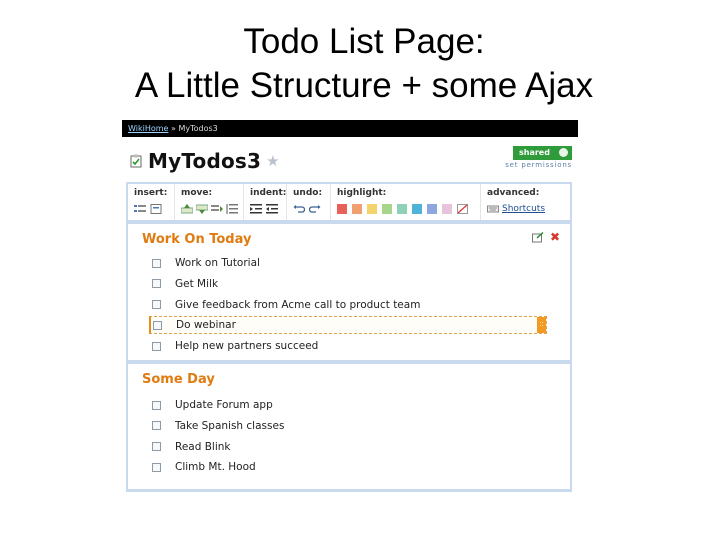 Image resolution: width=728 pixels, height=546 pixels. Describe the element at coordinates (387, 209) in the screenshot. I see `highlight-swatch-green` at that location.